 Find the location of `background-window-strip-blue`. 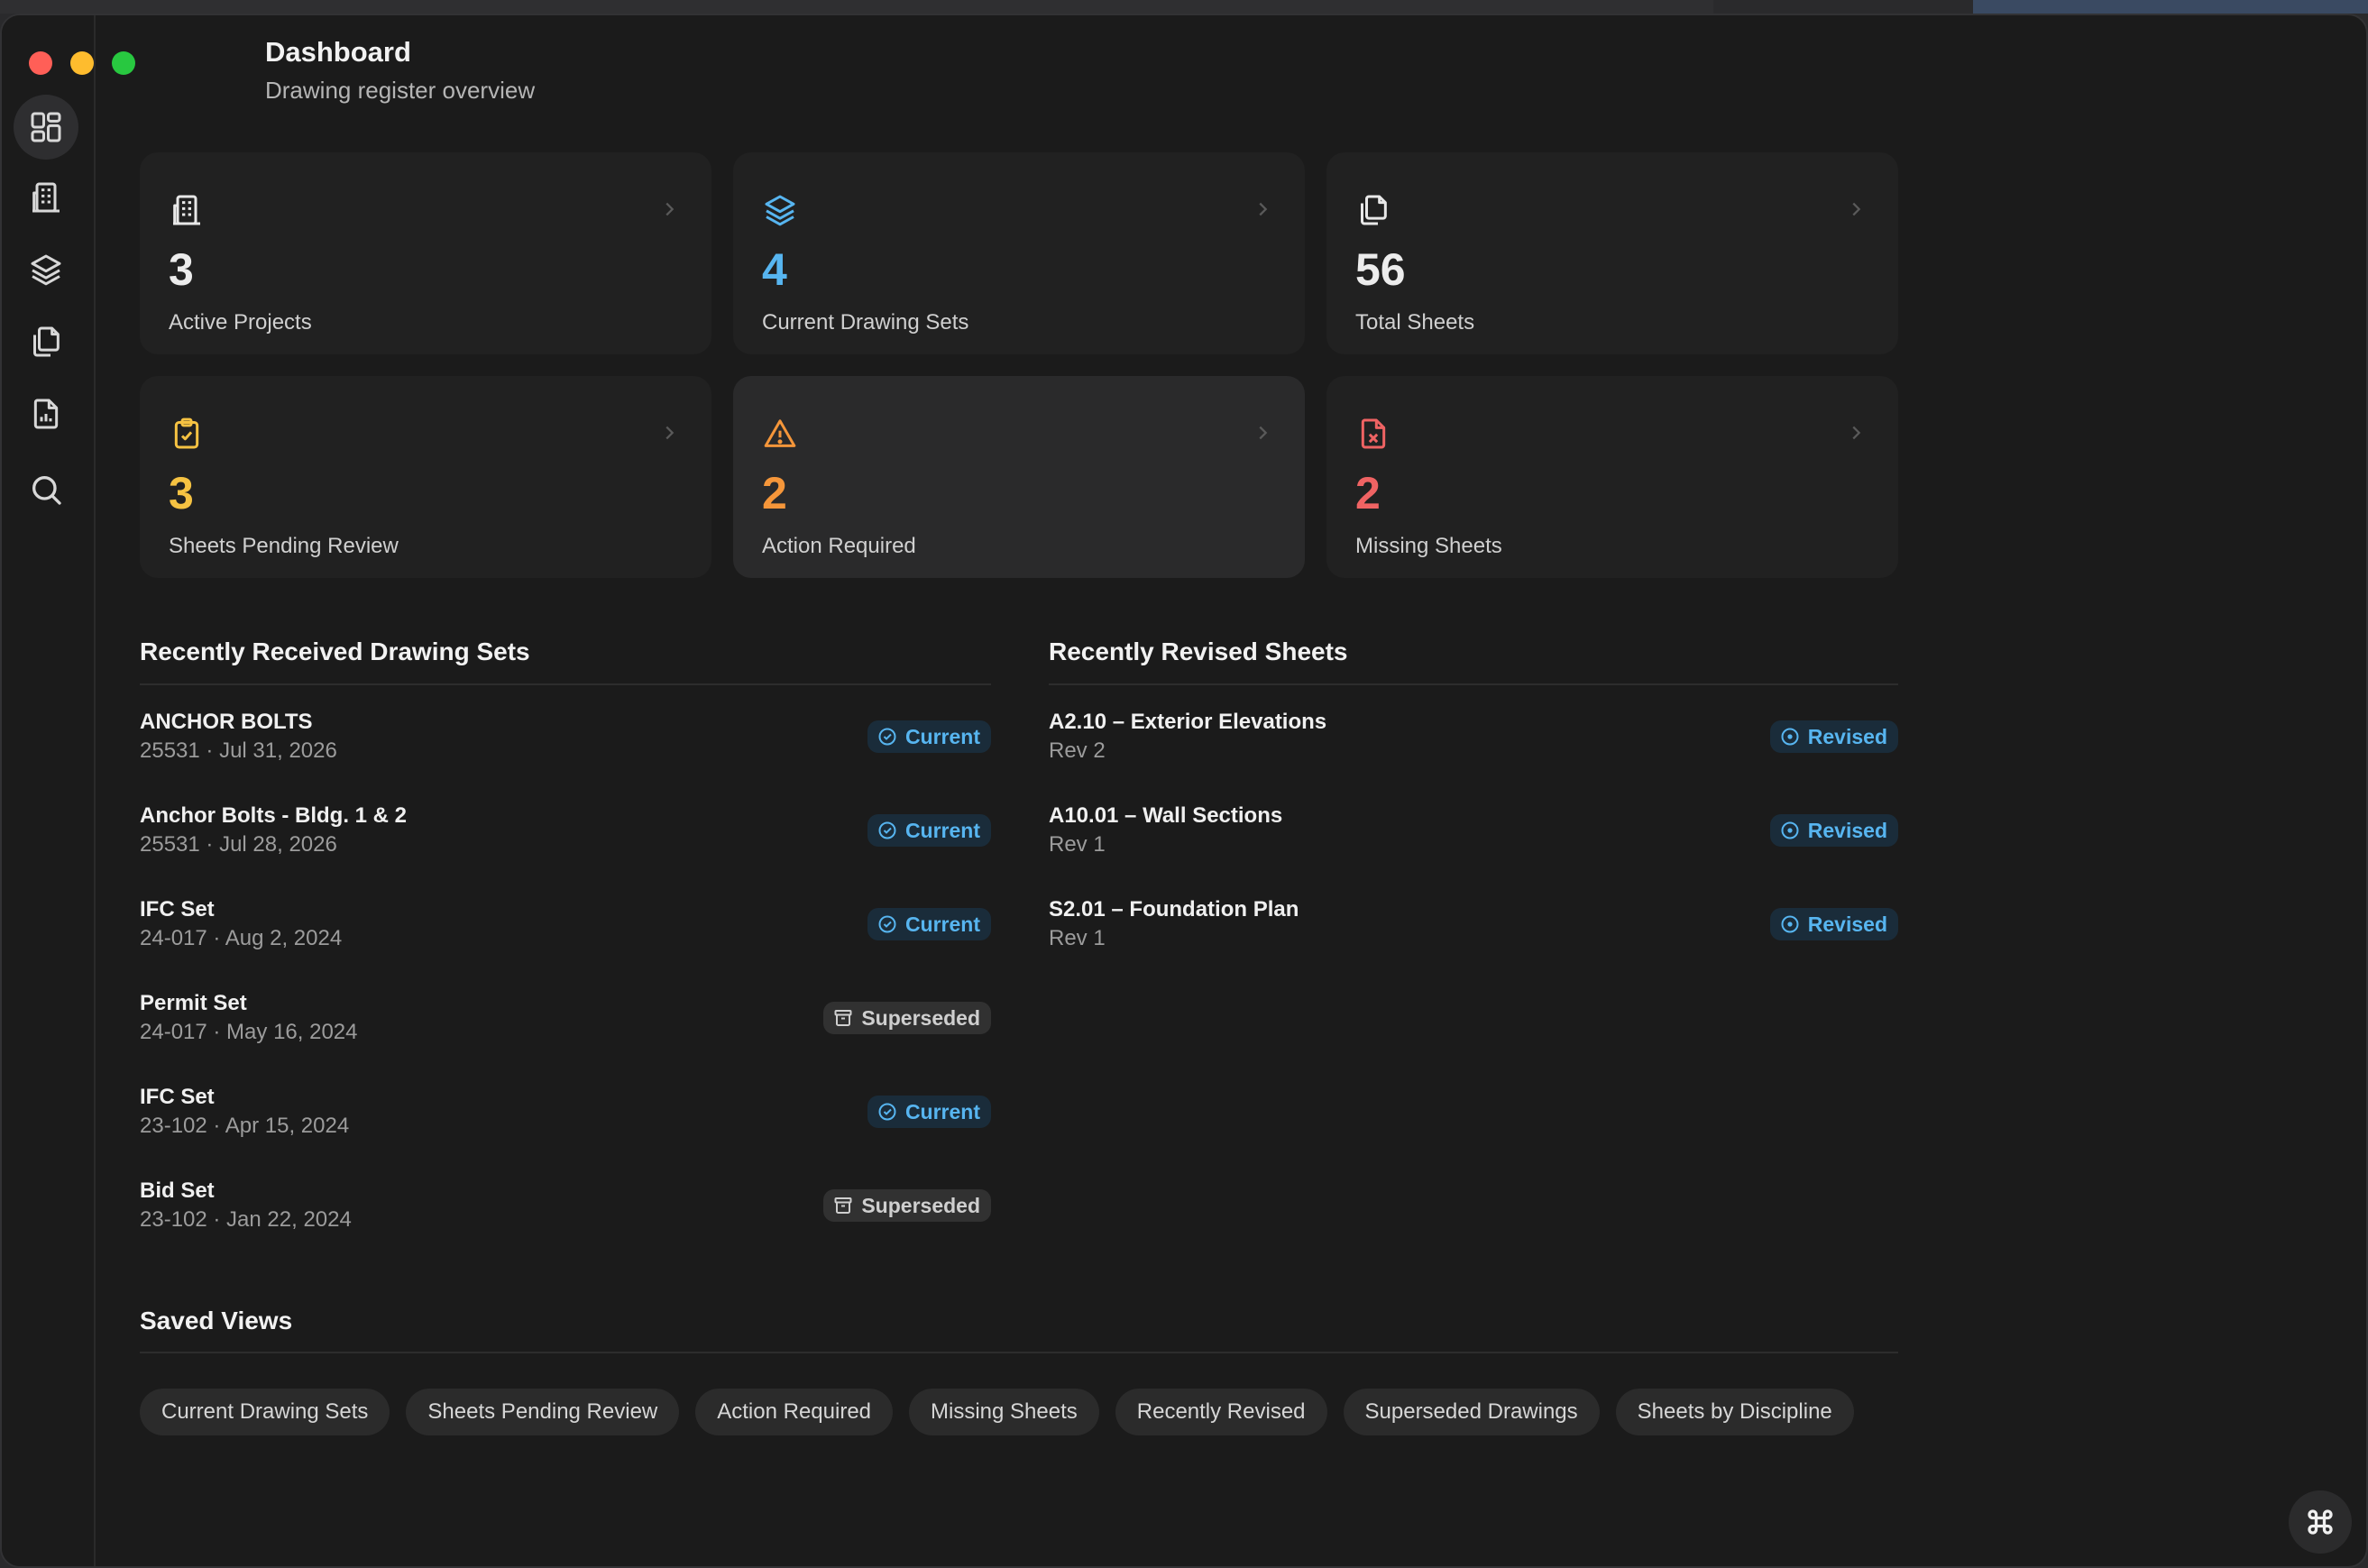

background-window-strip-blue is located at coordinates (2170, 7).